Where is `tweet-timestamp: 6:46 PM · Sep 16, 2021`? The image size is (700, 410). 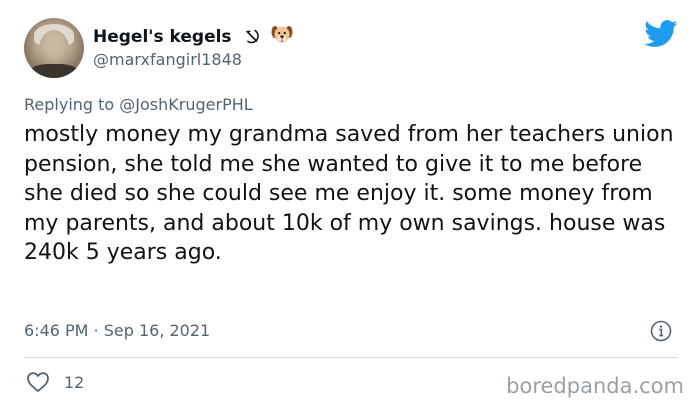 tweet-timestamp: 6:46 PM · Sep 16, 2021 is located at coordinates (117, 331).